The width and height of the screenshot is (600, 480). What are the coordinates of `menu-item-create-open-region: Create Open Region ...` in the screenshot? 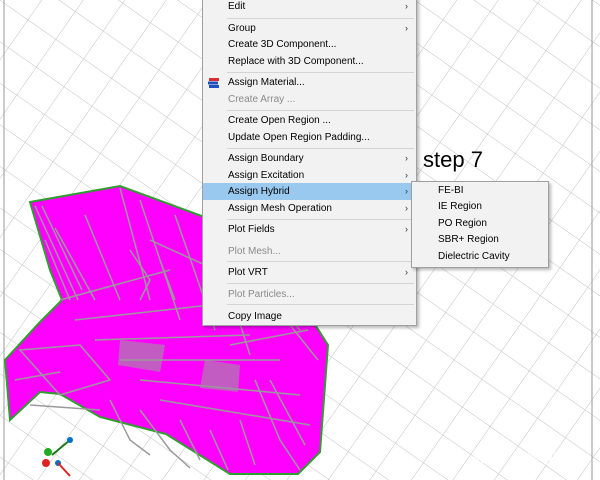 It's located at (309, 120).